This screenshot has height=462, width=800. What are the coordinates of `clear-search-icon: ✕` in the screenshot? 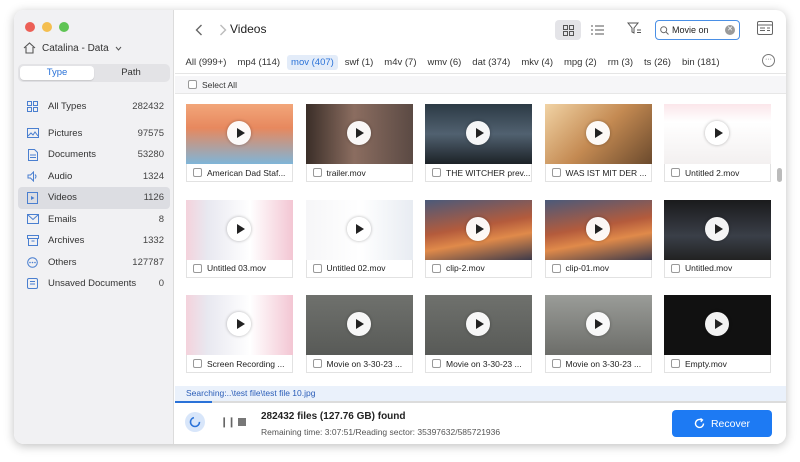 It's located at (730, 30).